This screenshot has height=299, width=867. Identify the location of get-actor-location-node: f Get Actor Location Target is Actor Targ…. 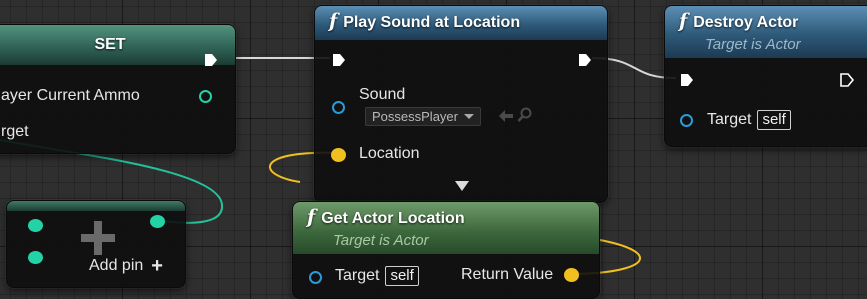
(446, 250).